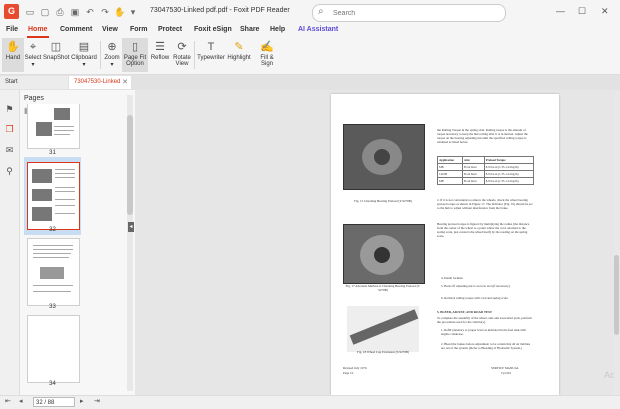 The image size is (620, 409). I want to click on figure-17-photo, so click(384, 254).